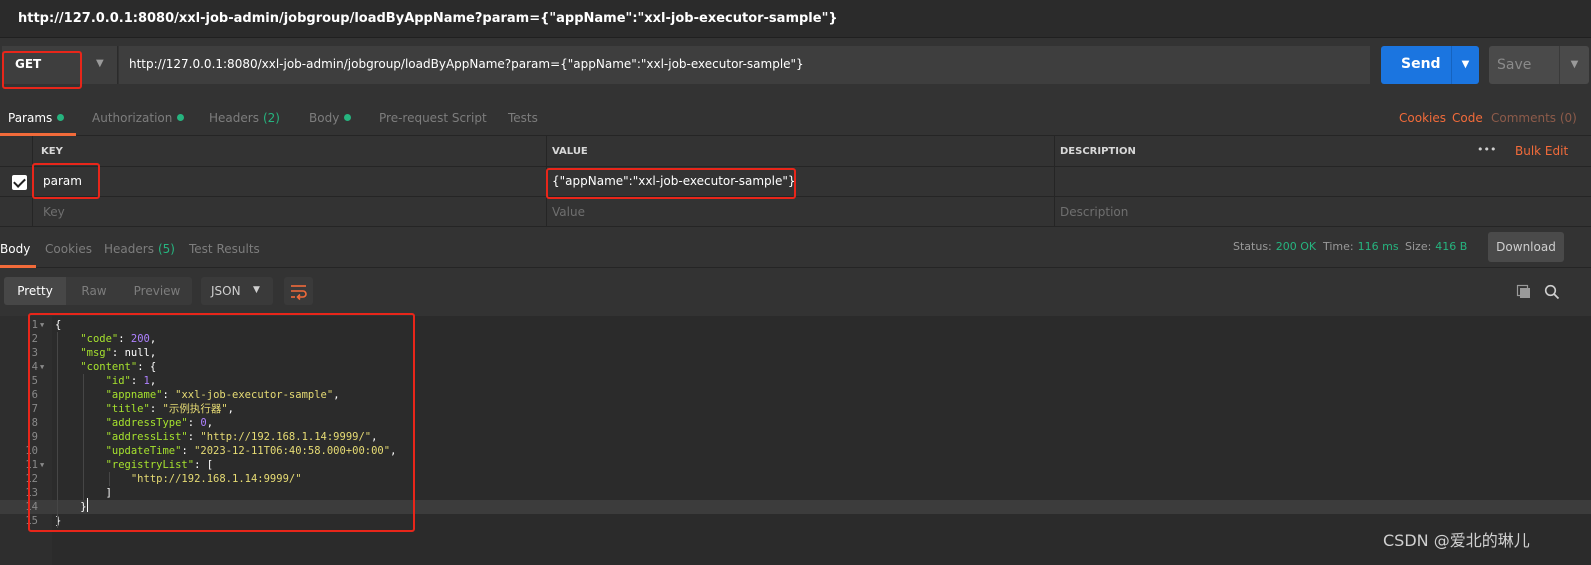  I want to click on time-label: Time:, so click(1338, 246).